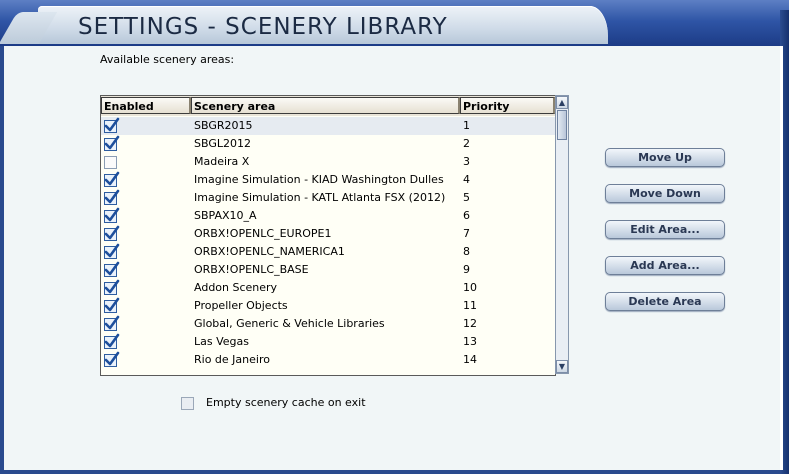 This screenshot has width=789, height=474. I want to click on scenery-area-name: Rio de Janeiro, so click(232, 359).